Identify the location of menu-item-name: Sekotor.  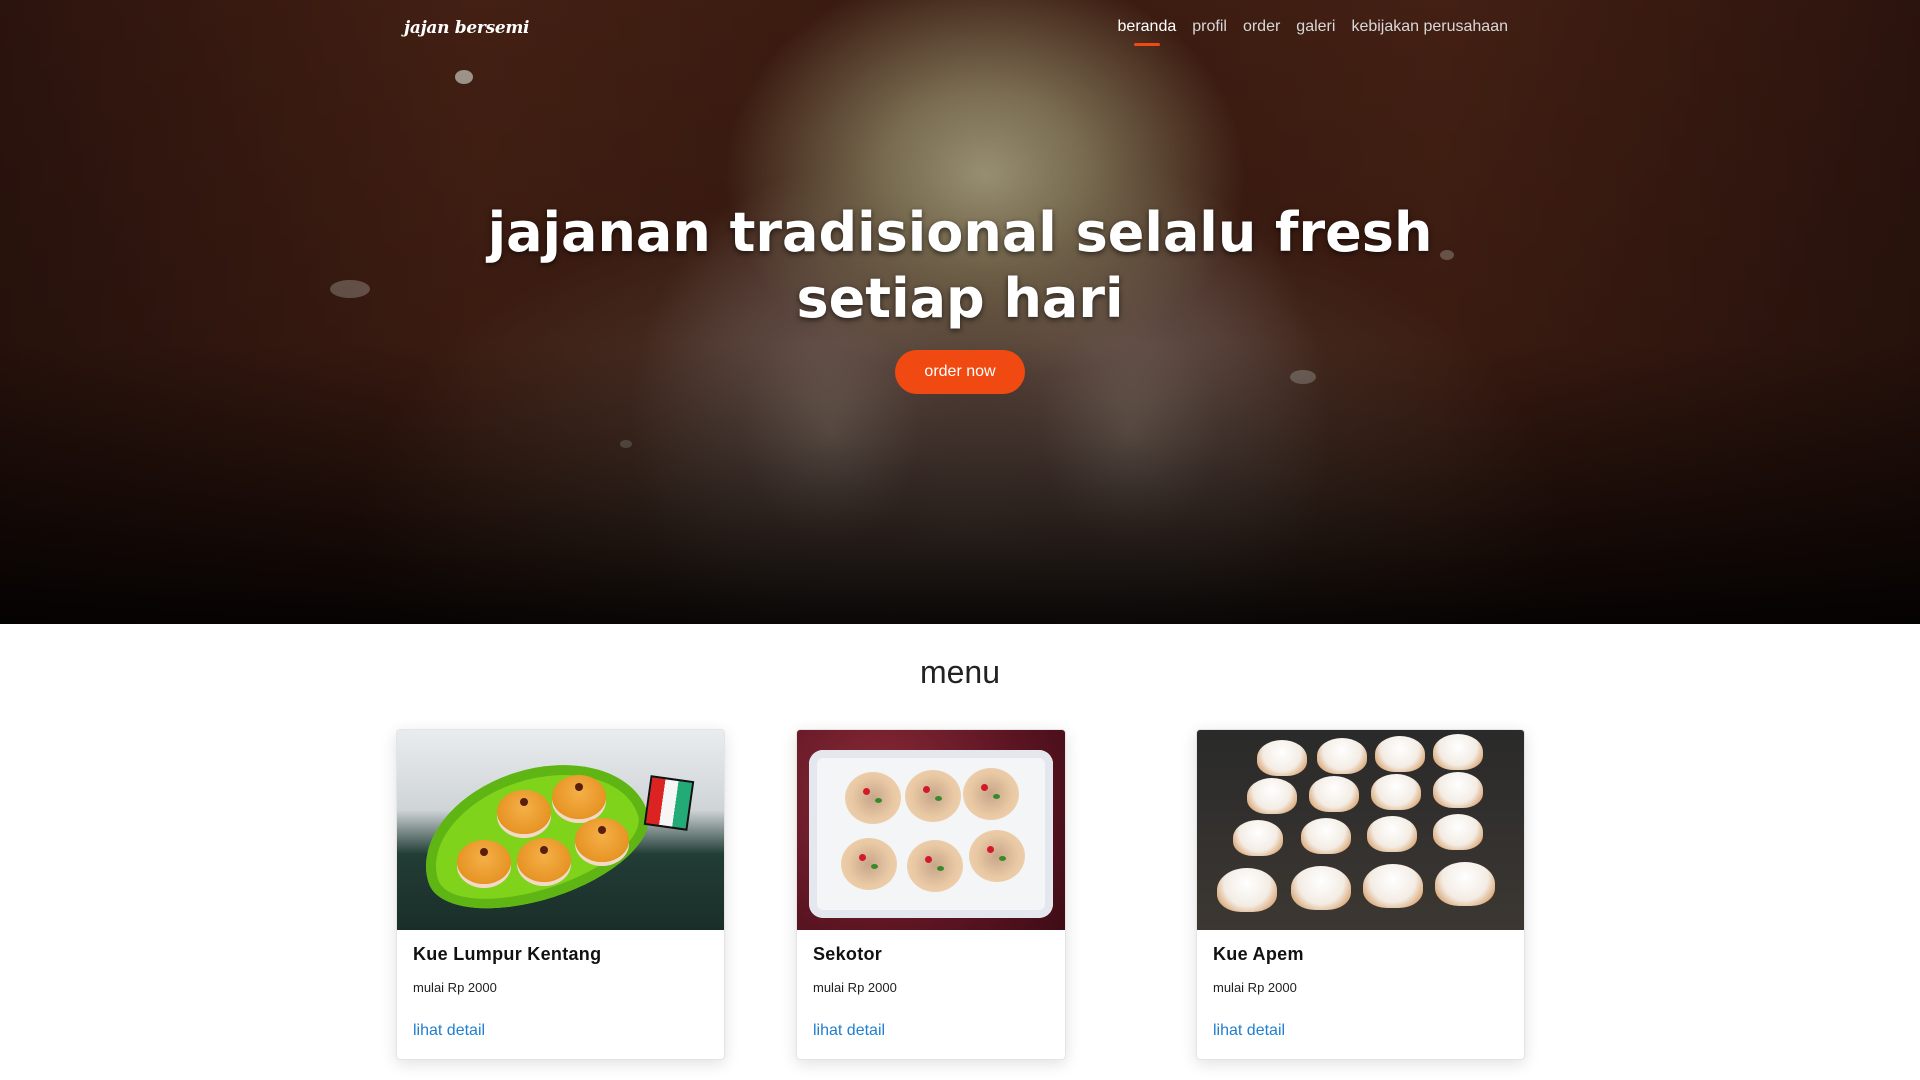
(848, 954).